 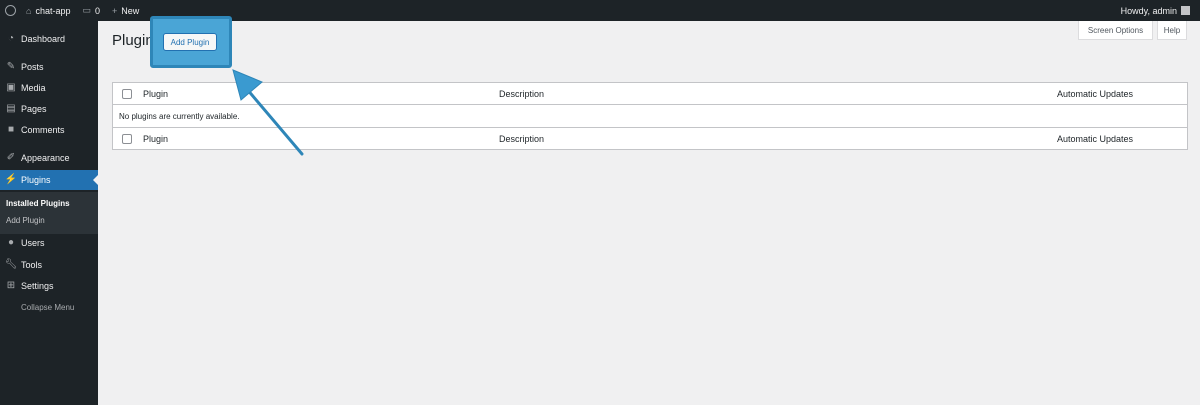 What do you see at coordinates (11, 108) in the screenshot?
I see `pages-icon: ▤` at bounding box center [11, 108].